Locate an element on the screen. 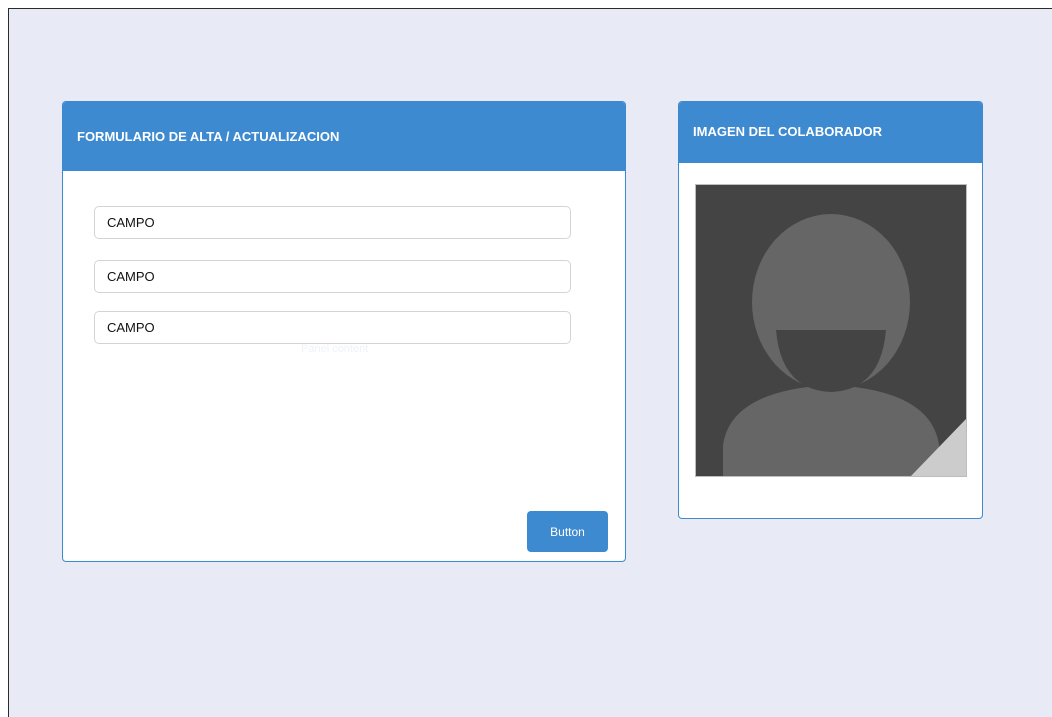 The height and width of the screenshot is (717, 1052). collaborator-photo is located at coordinates (831, 330).